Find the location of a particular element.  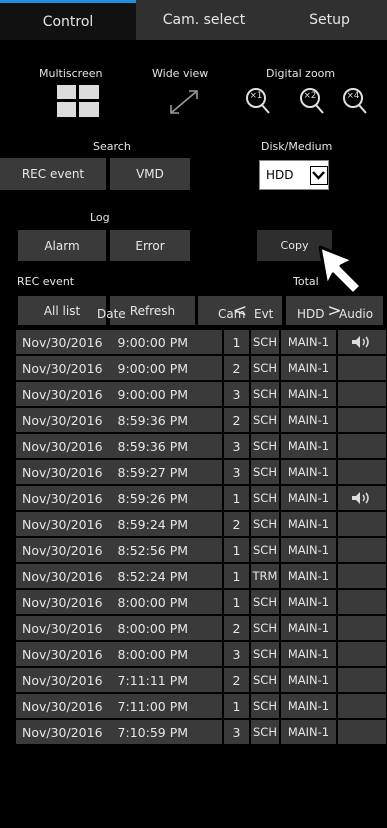

zoom-x1-level: ×1 is located at coordinates (256, 96).